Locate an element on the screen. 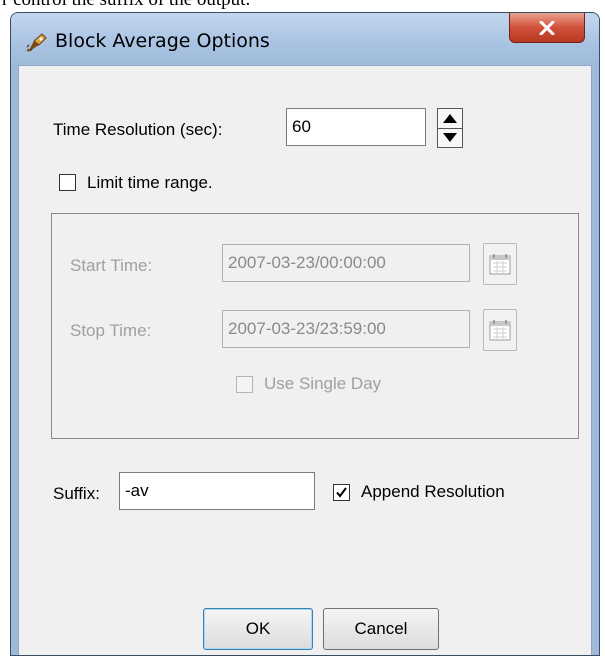 This screenshot has height=656, width=605. page-caption-fragment: r control the suffix of the output. is located at coordinates (302, 6).